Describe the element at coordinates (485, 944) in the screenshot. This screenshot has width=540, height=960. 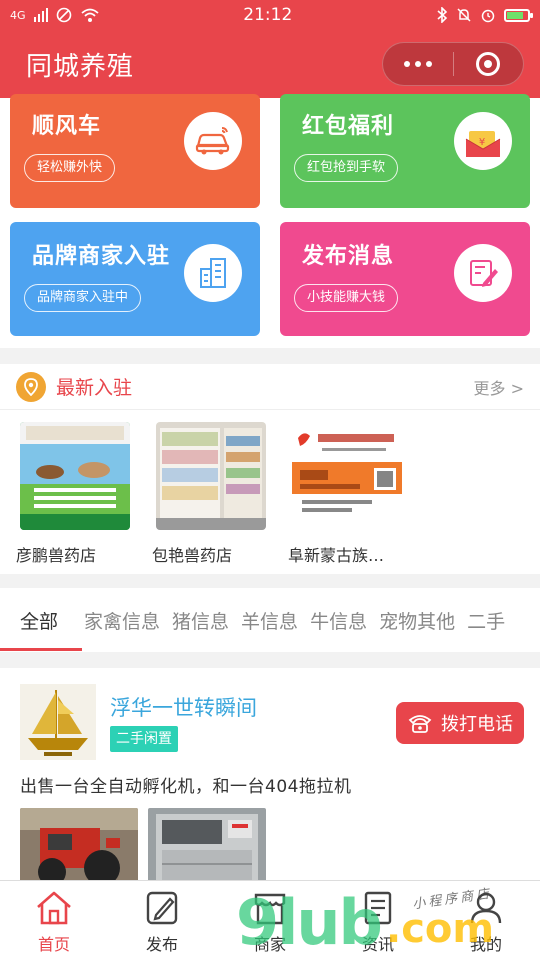
I see `nav-label: 我的` at that location.